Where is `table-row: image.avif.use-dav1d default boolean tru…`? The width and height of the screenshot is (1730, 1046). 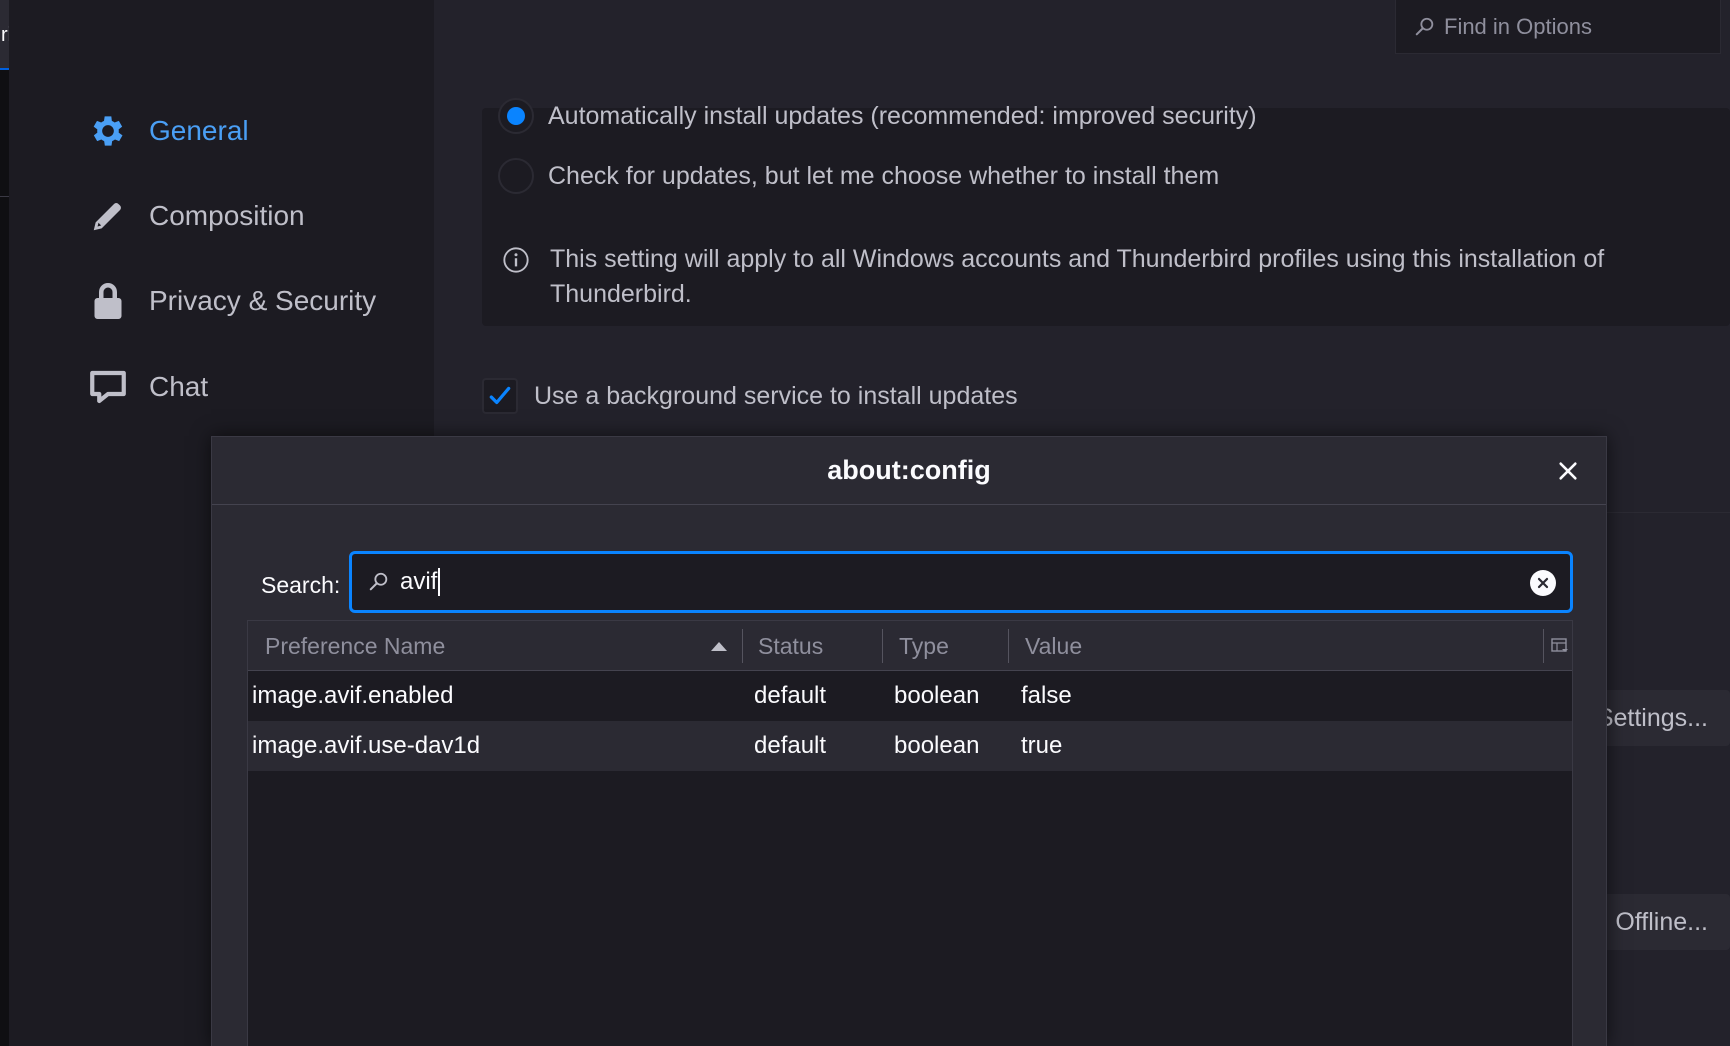
table-row: image.avif.use-dav1d default boolean tru… is located at coordinates (910, 746).